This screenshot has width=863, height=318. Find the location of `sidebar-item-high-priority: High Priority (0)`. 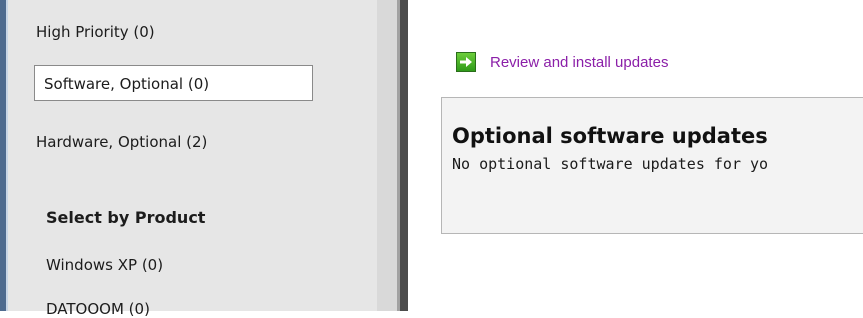

sidebar-item-high-priority: High Priority (0) is located at coordinates (95, 32).